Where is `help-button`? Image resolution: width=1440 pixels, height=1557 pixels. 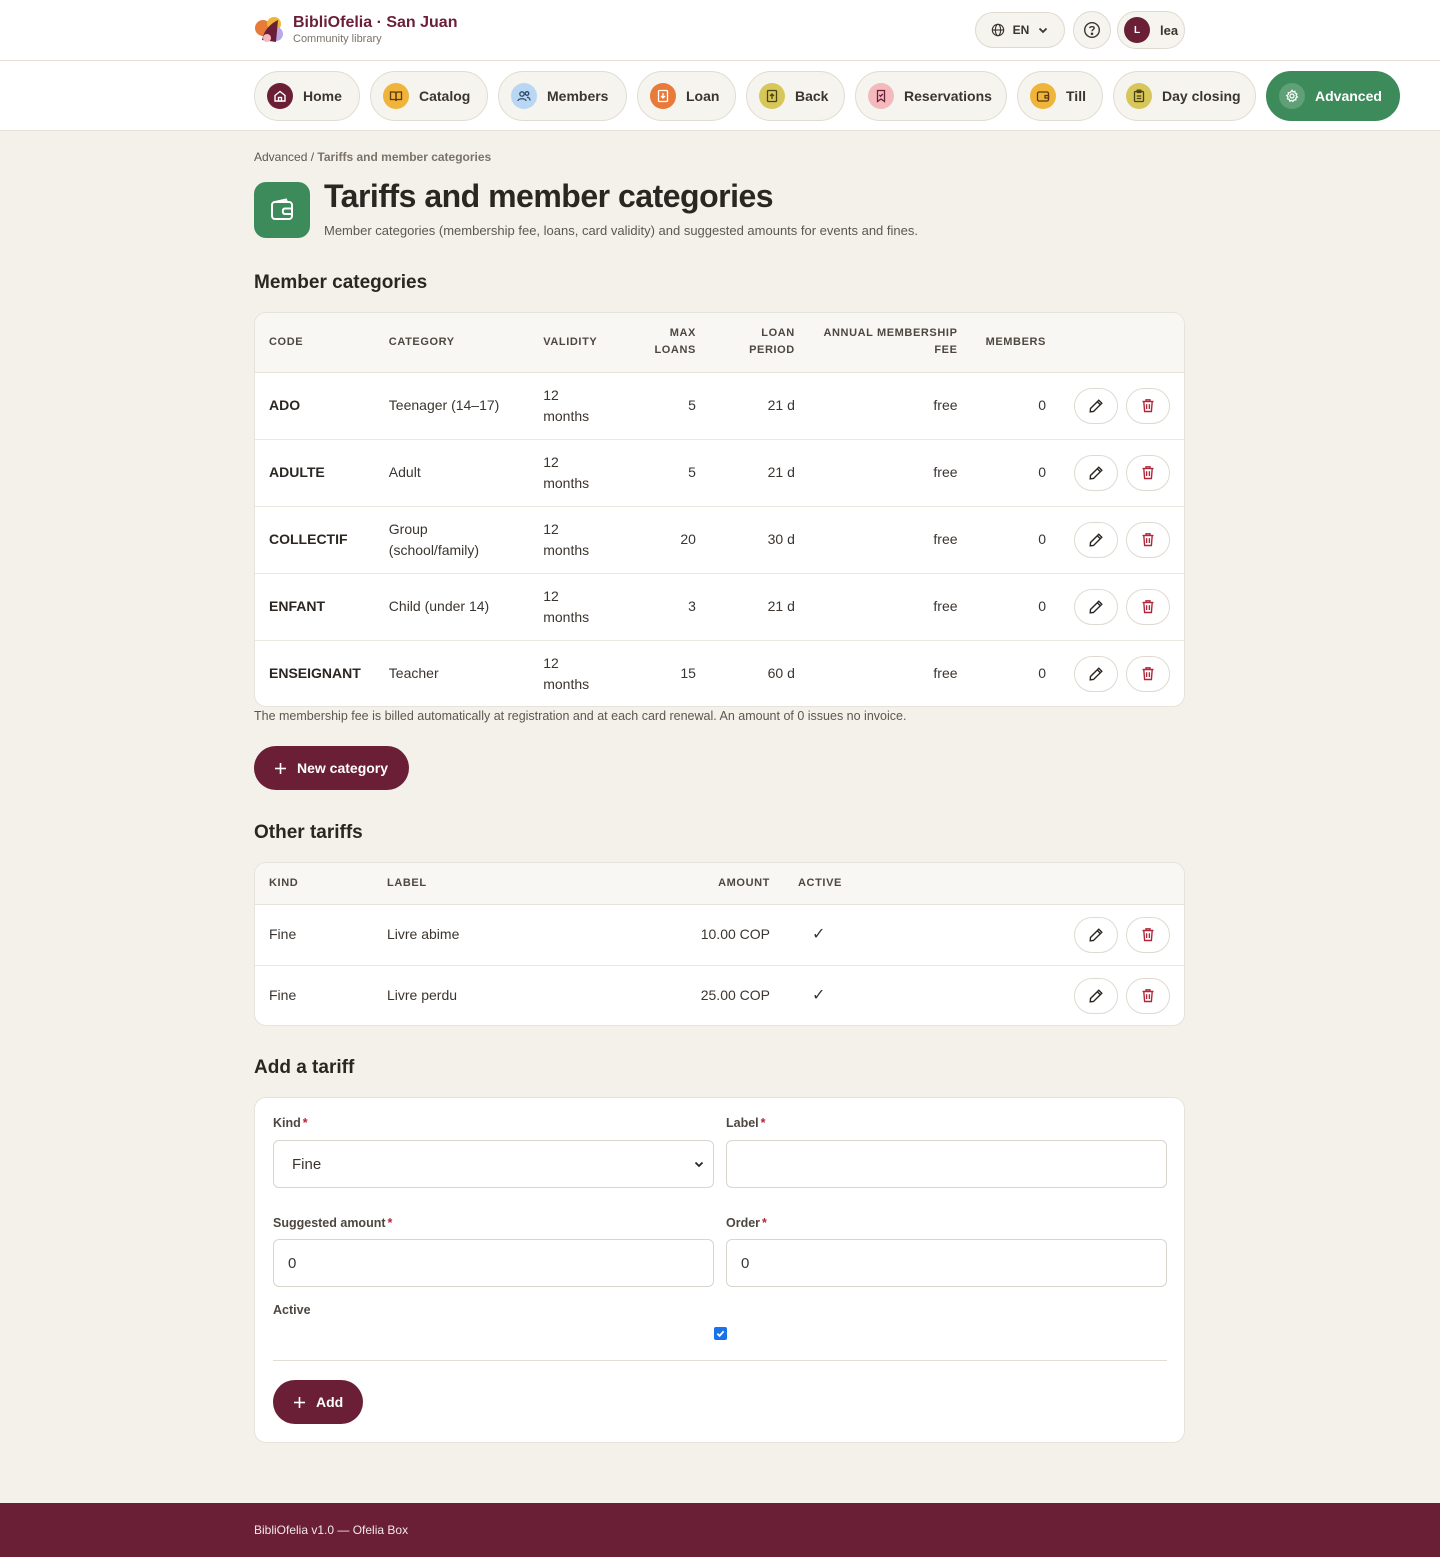
help-button is located at coordinates (1092, 30).